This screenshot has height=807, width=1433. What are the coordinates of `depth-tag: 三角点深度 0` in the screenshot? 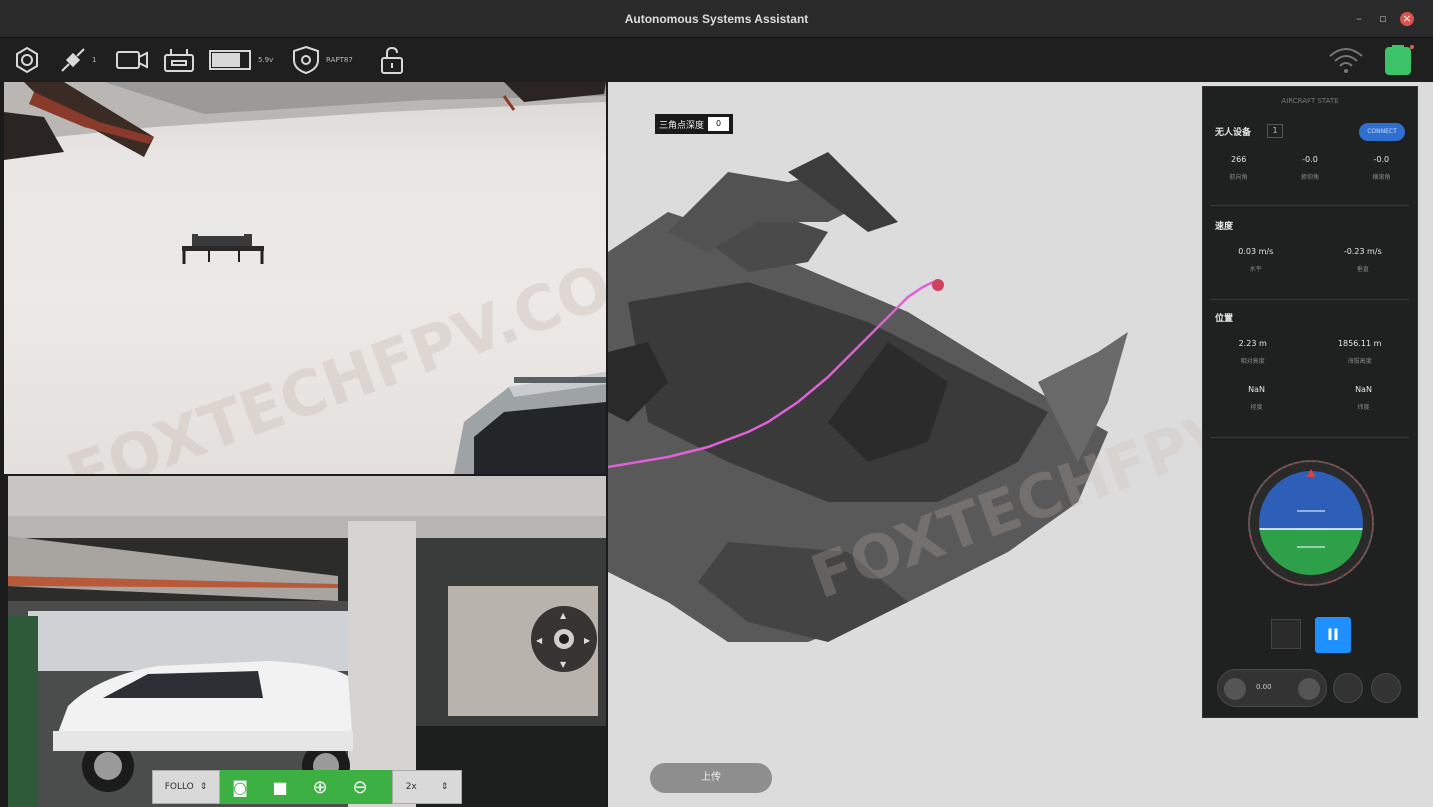 It's located at (694, 124).